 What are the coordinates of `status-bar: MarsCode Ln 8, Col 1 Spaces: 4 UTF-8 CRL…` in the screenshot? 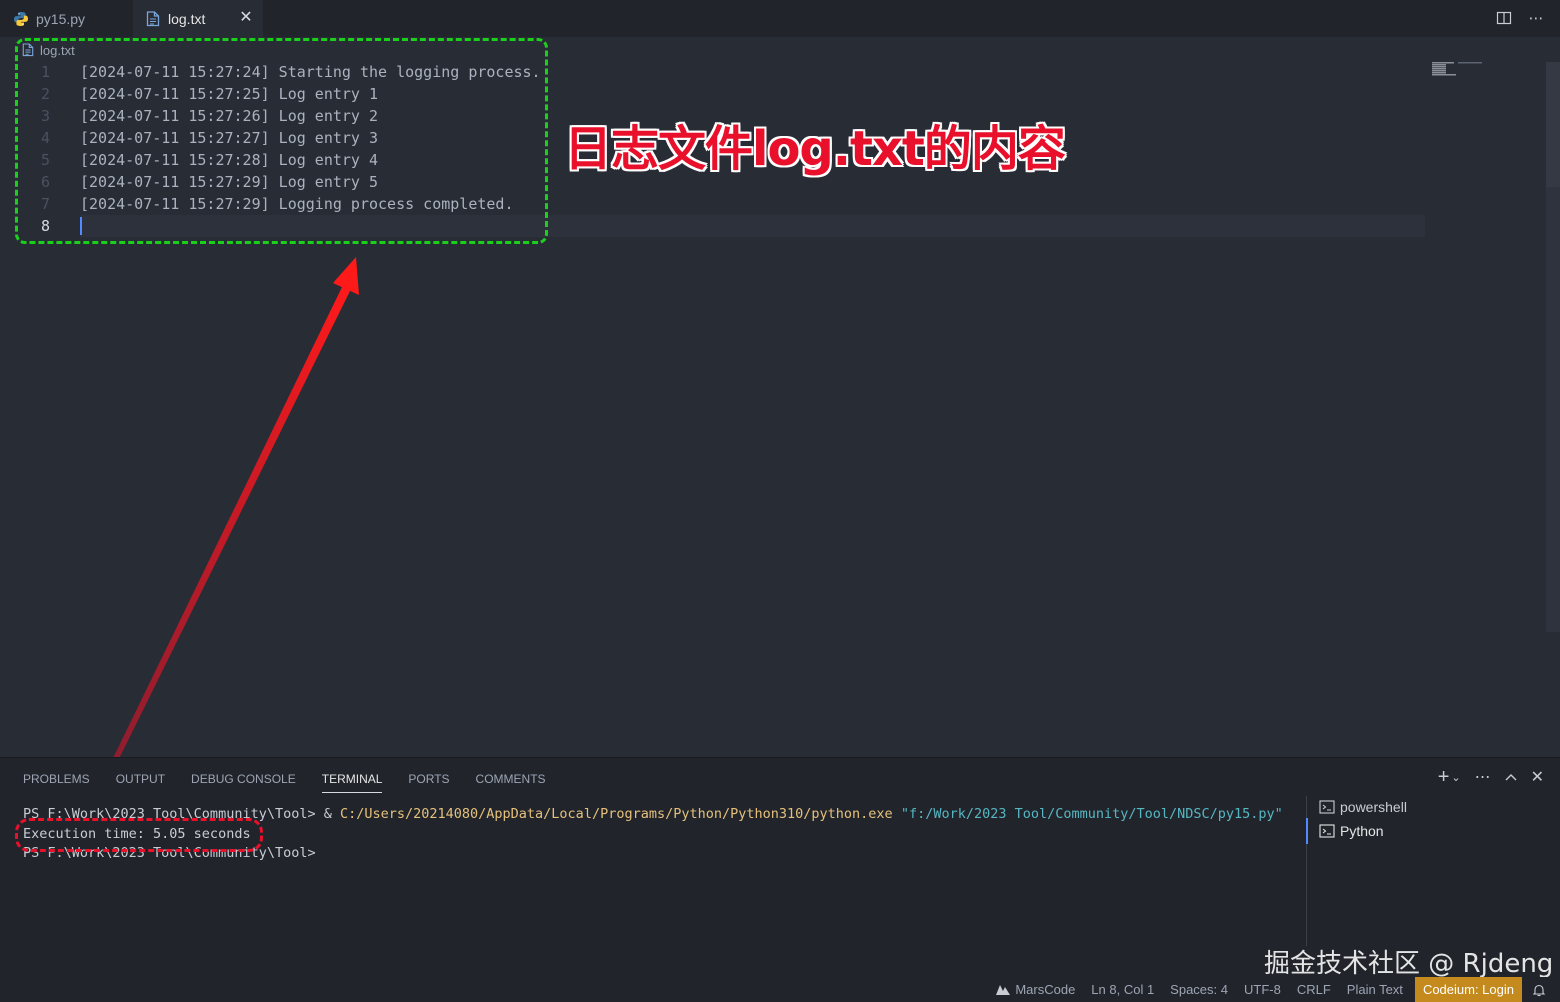 It's located at (780, 989).